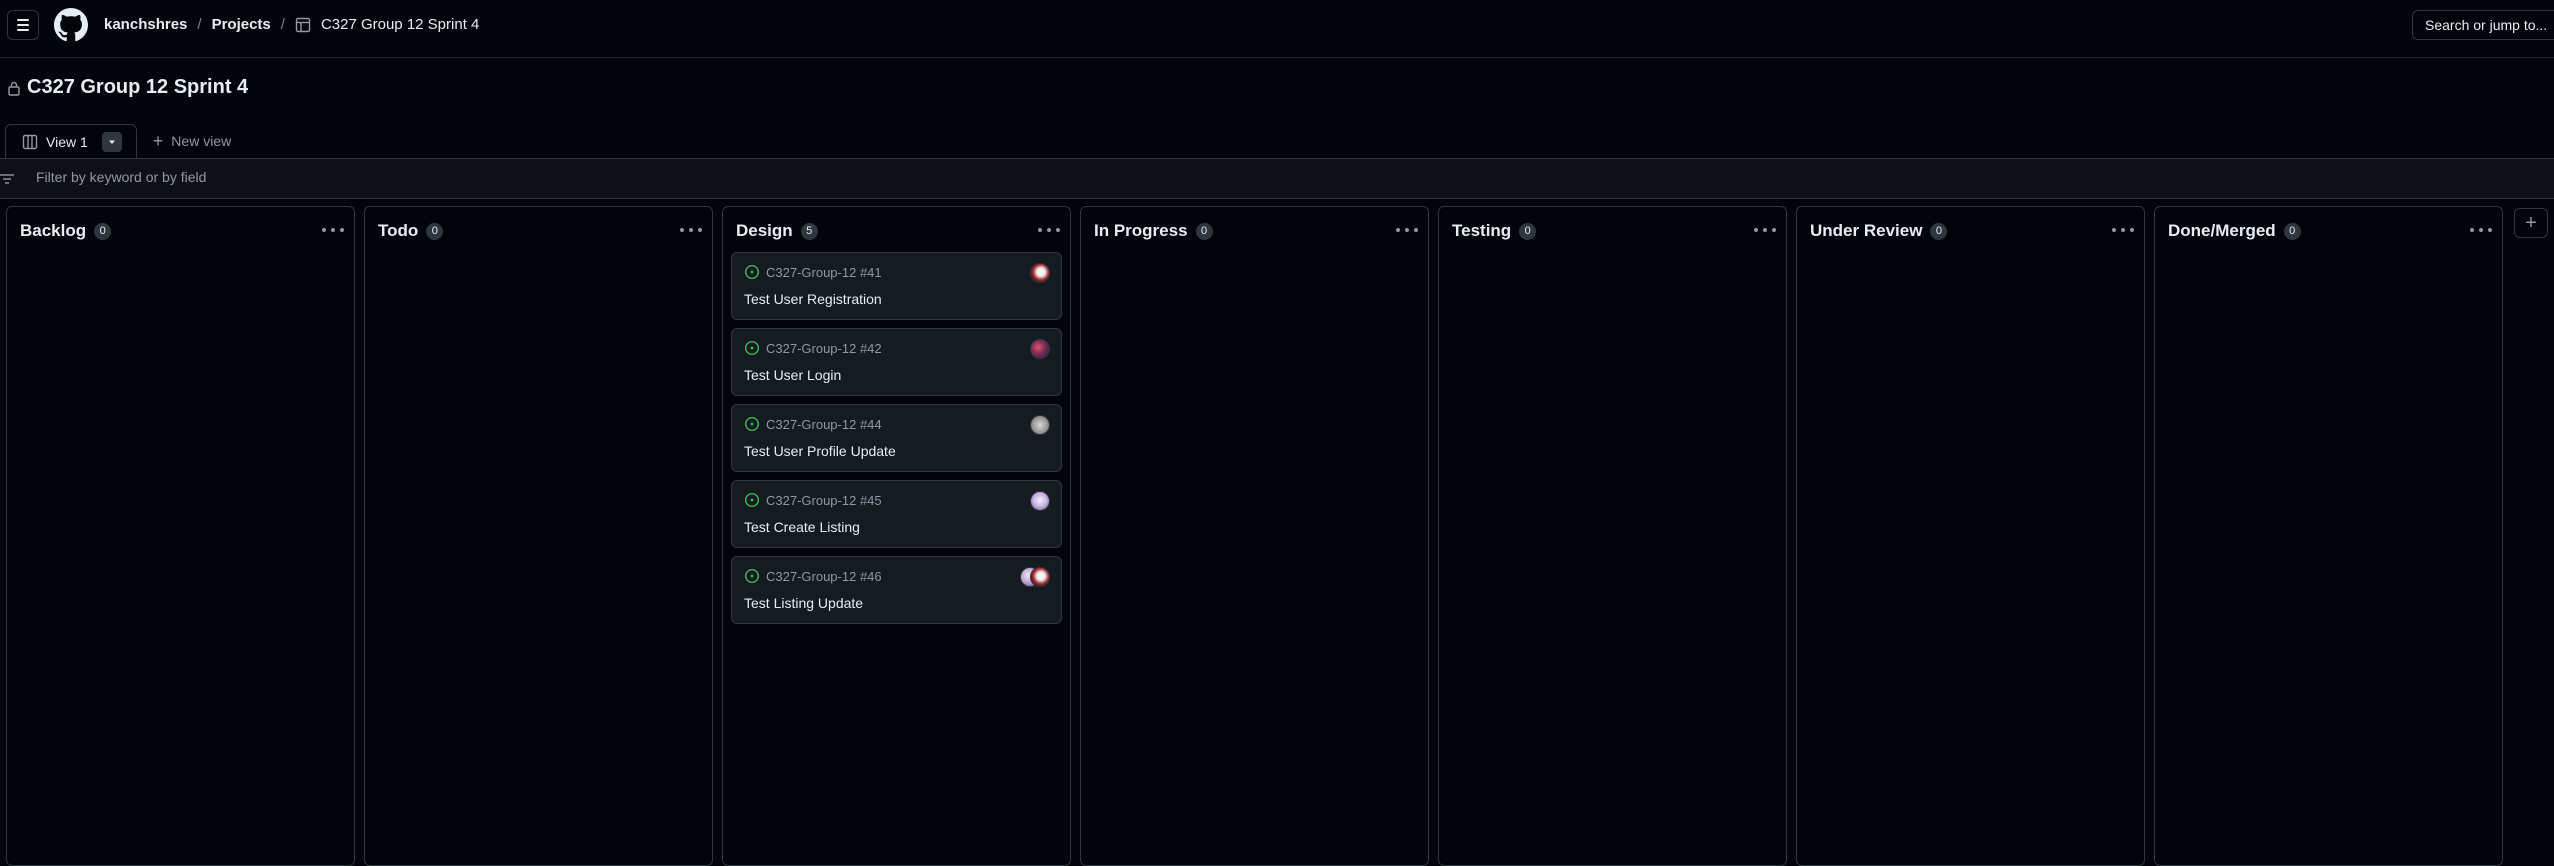 The image size is (2554, 866). I want to click on column-under-review: Under Review 0, so click(1970, 536).